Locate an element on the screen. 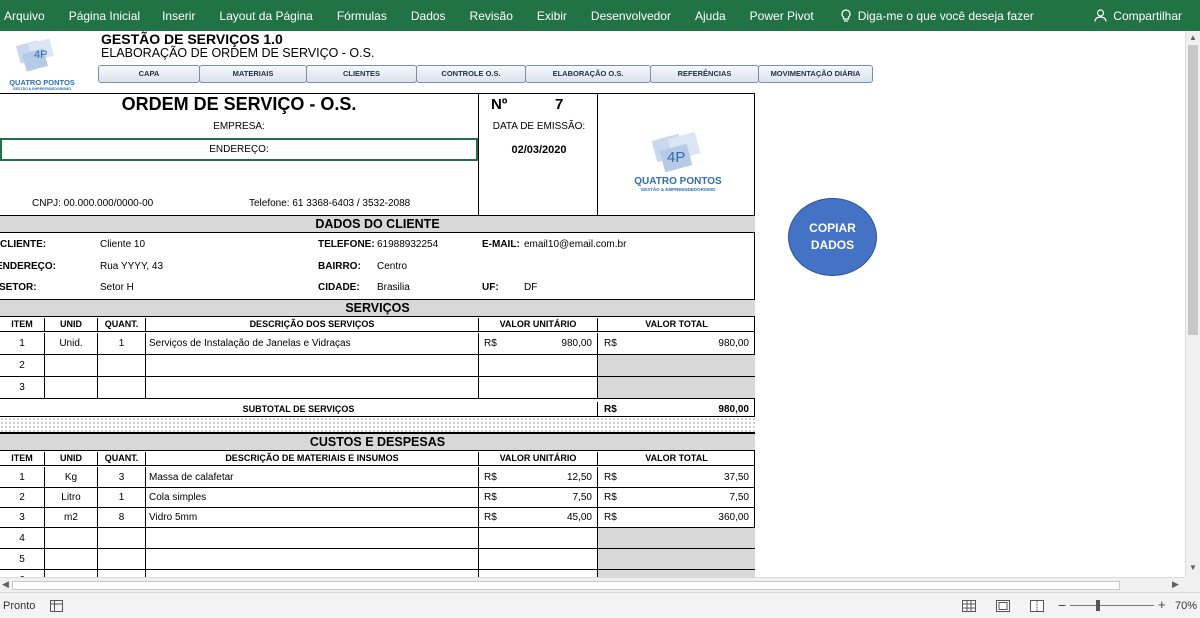 The height and width of the screenshot is (618, 1200). tell-me-search: Diga-me o que você deseja fazer is located at coordinates (937, 16).